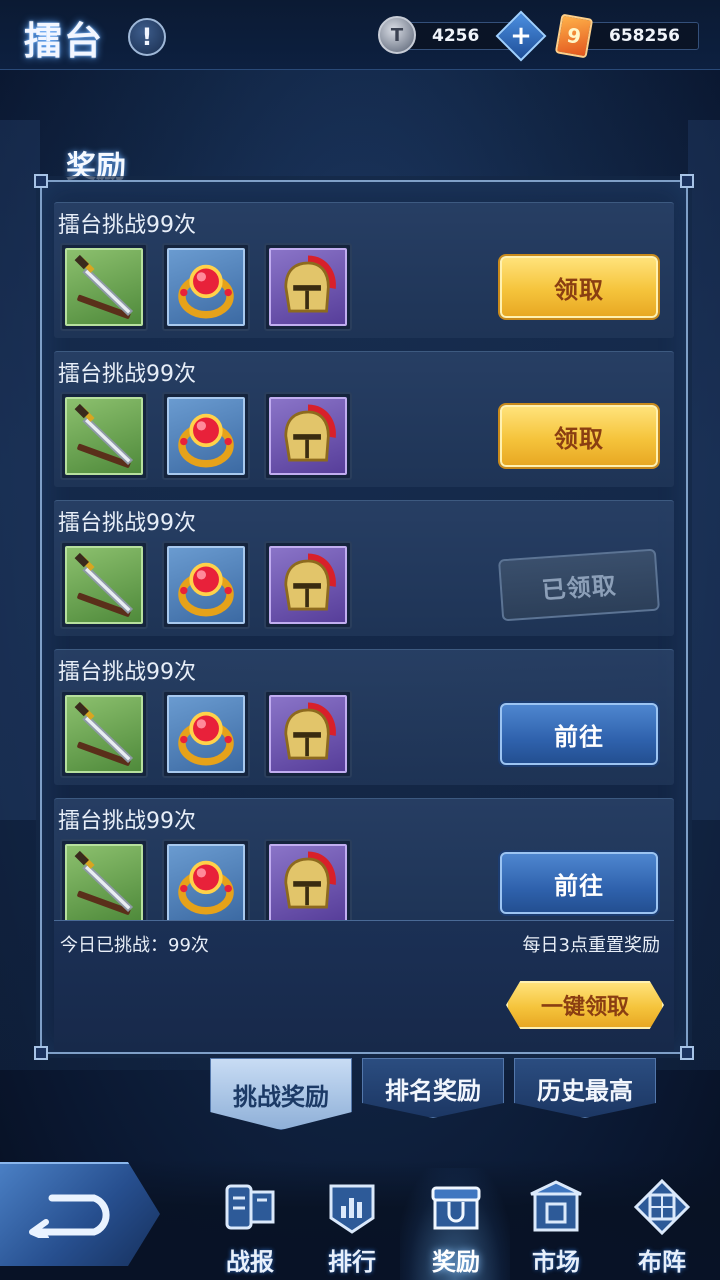 The height and width of the screenshot is (1280, 720). What do you see at coordinates (591, 945) in the screenshot?
I see `reset-info-text: 每日3点重置奖励` at bounding box center [591, 945].